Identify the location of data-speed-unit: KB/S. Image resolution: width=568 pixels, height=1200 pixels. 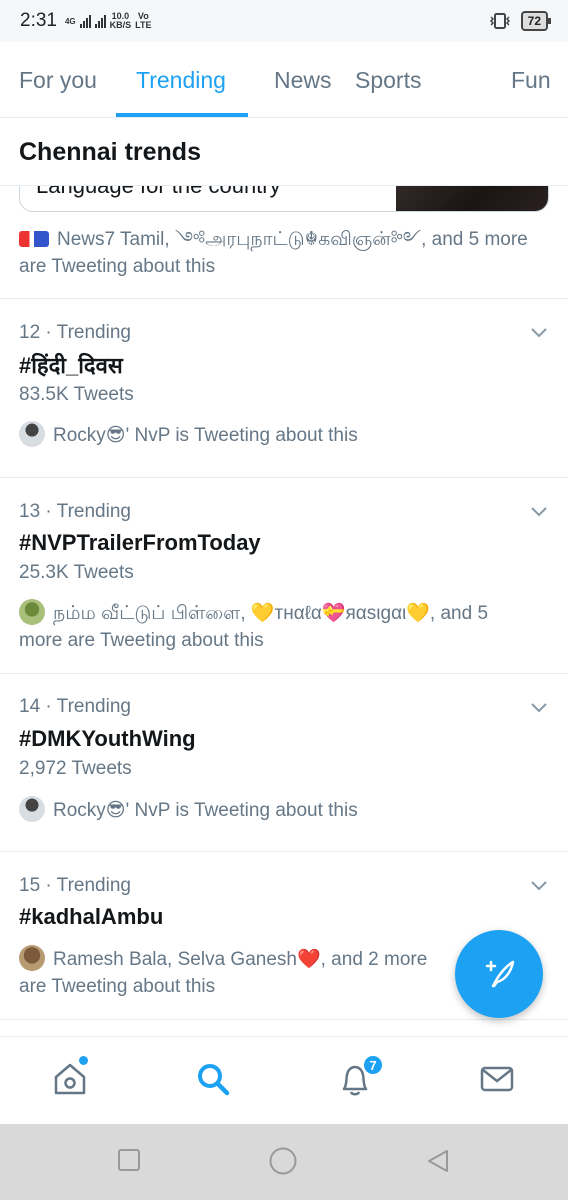
(120, 25).